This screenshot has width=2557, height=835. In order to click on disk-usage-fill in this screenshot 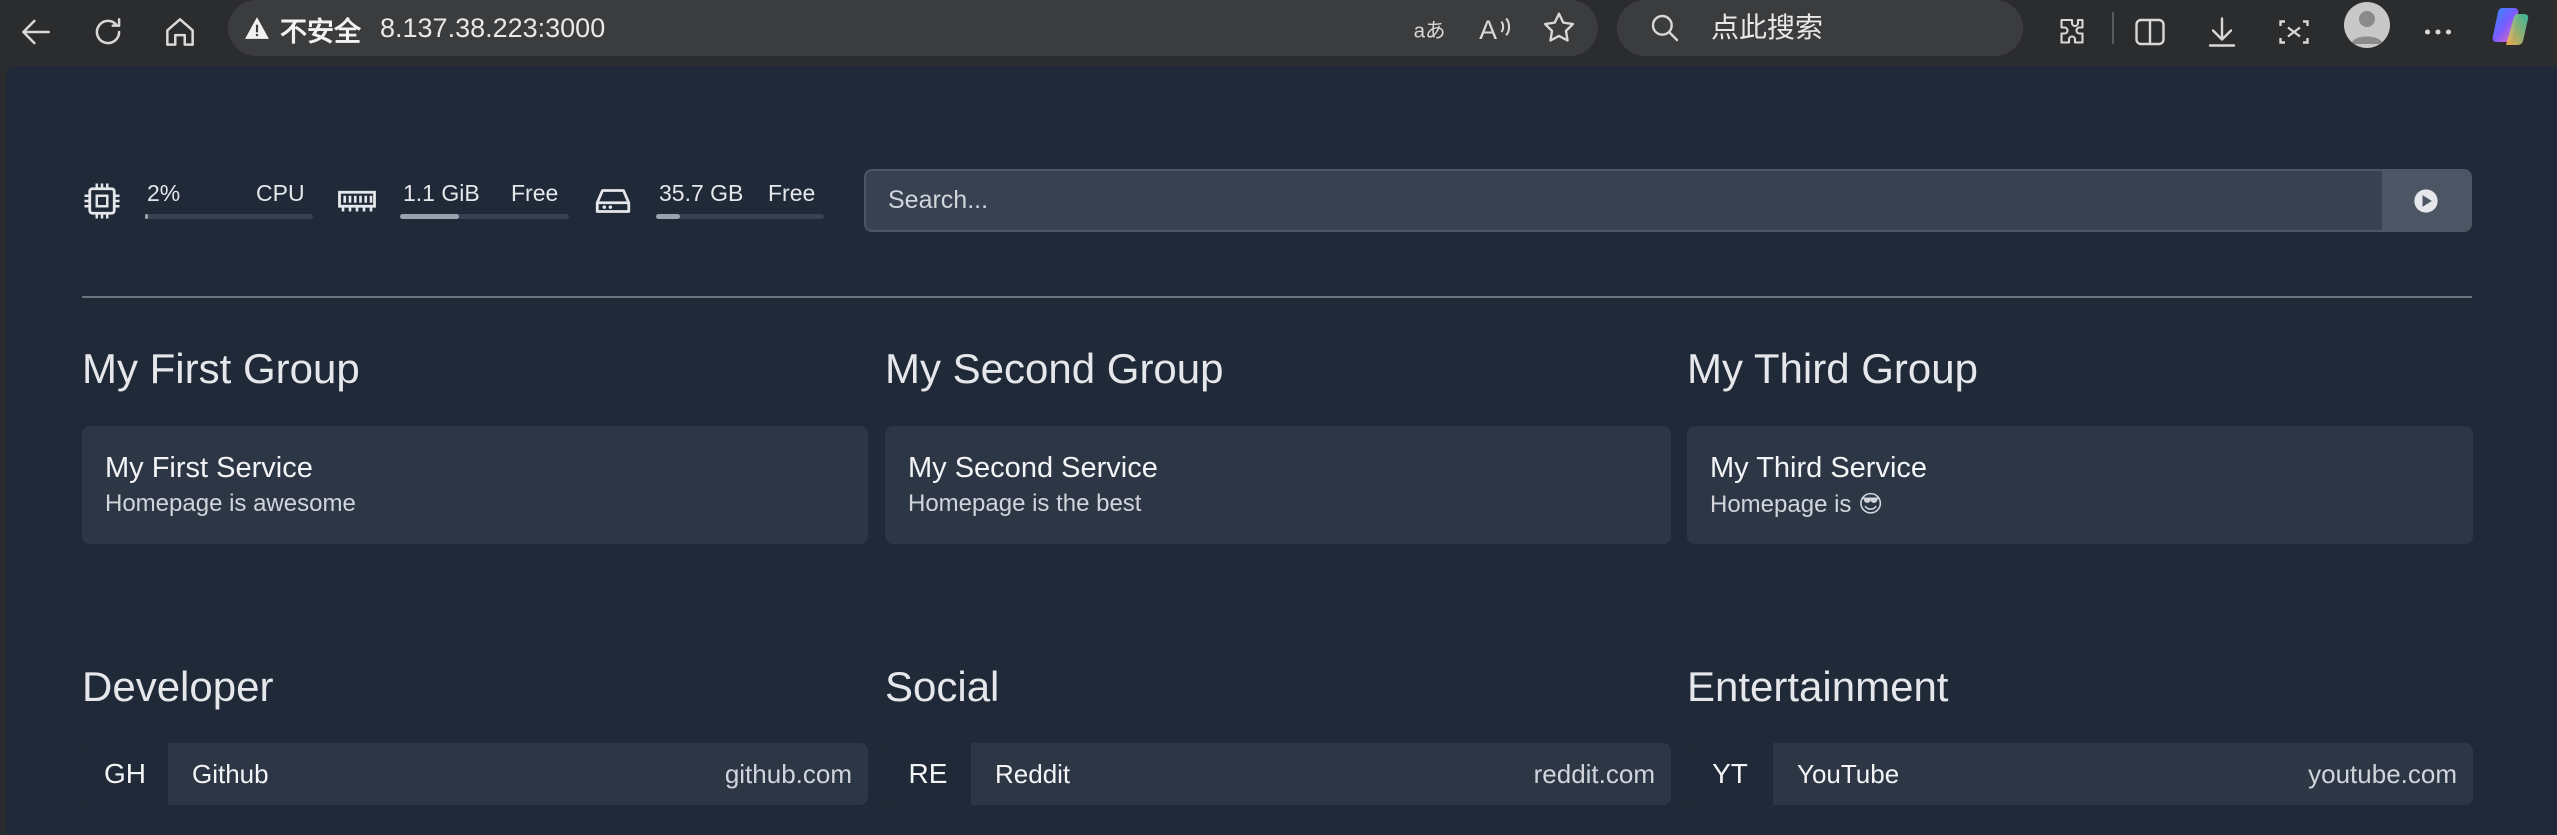, I will do `click(668, 216)`.